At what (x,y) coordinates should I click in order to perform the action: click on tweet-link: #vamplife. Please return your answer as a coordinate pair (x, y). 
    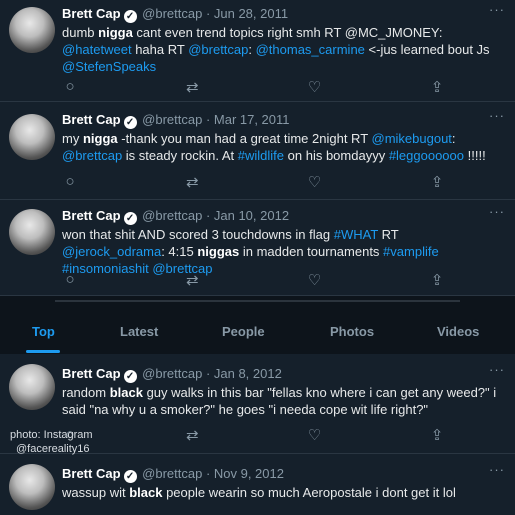
    Looking at the image, I should click on (411, 251).